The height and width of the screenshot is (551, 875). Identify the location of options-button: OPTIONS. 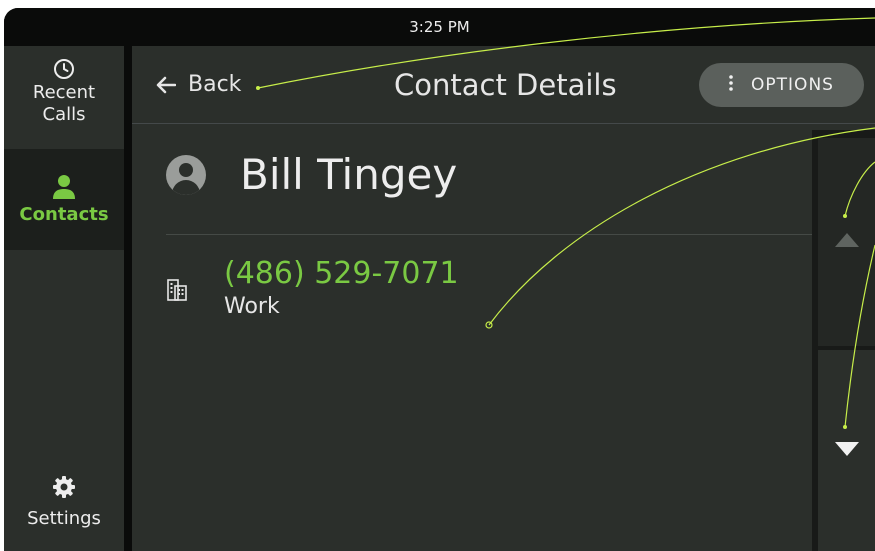
(781, 85).